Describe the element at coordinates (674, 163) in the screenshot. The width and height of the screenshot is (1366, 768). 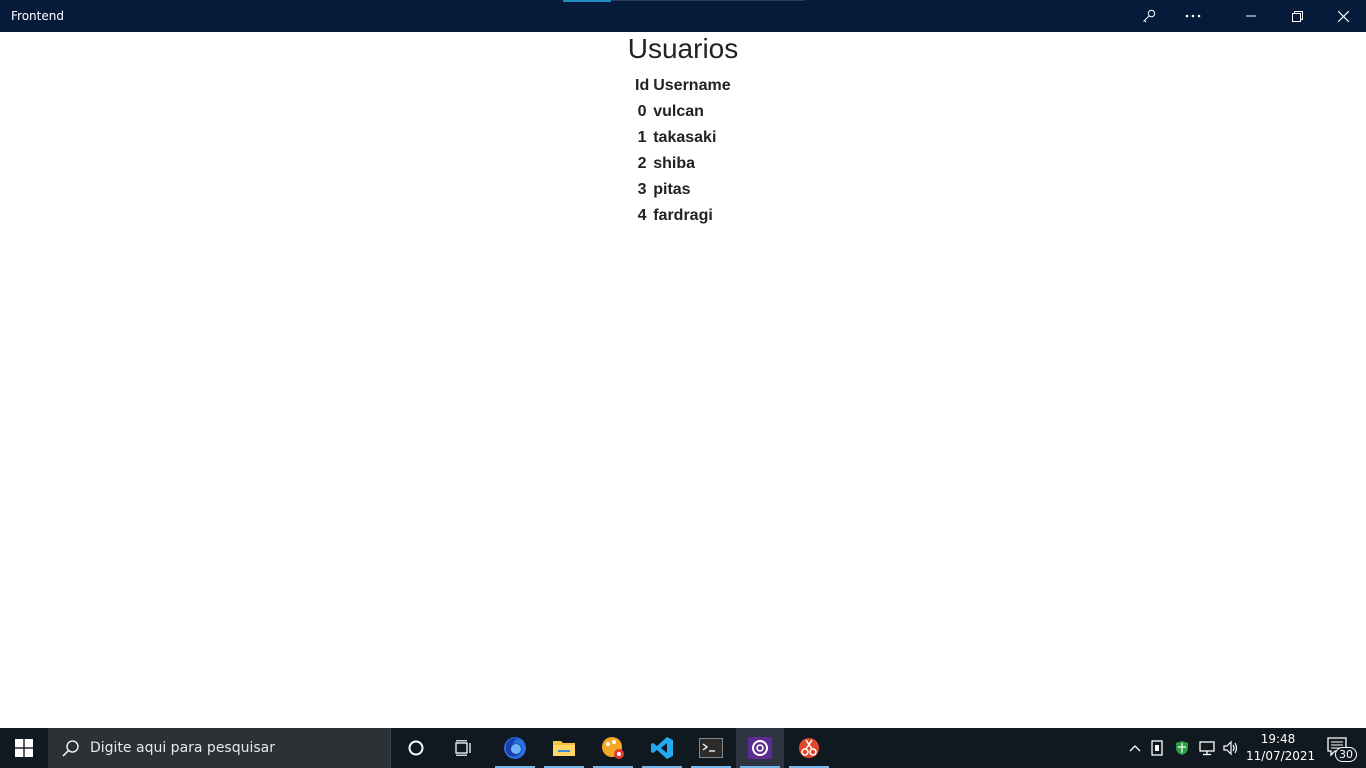
I see `username-cell: shiba` at that location.